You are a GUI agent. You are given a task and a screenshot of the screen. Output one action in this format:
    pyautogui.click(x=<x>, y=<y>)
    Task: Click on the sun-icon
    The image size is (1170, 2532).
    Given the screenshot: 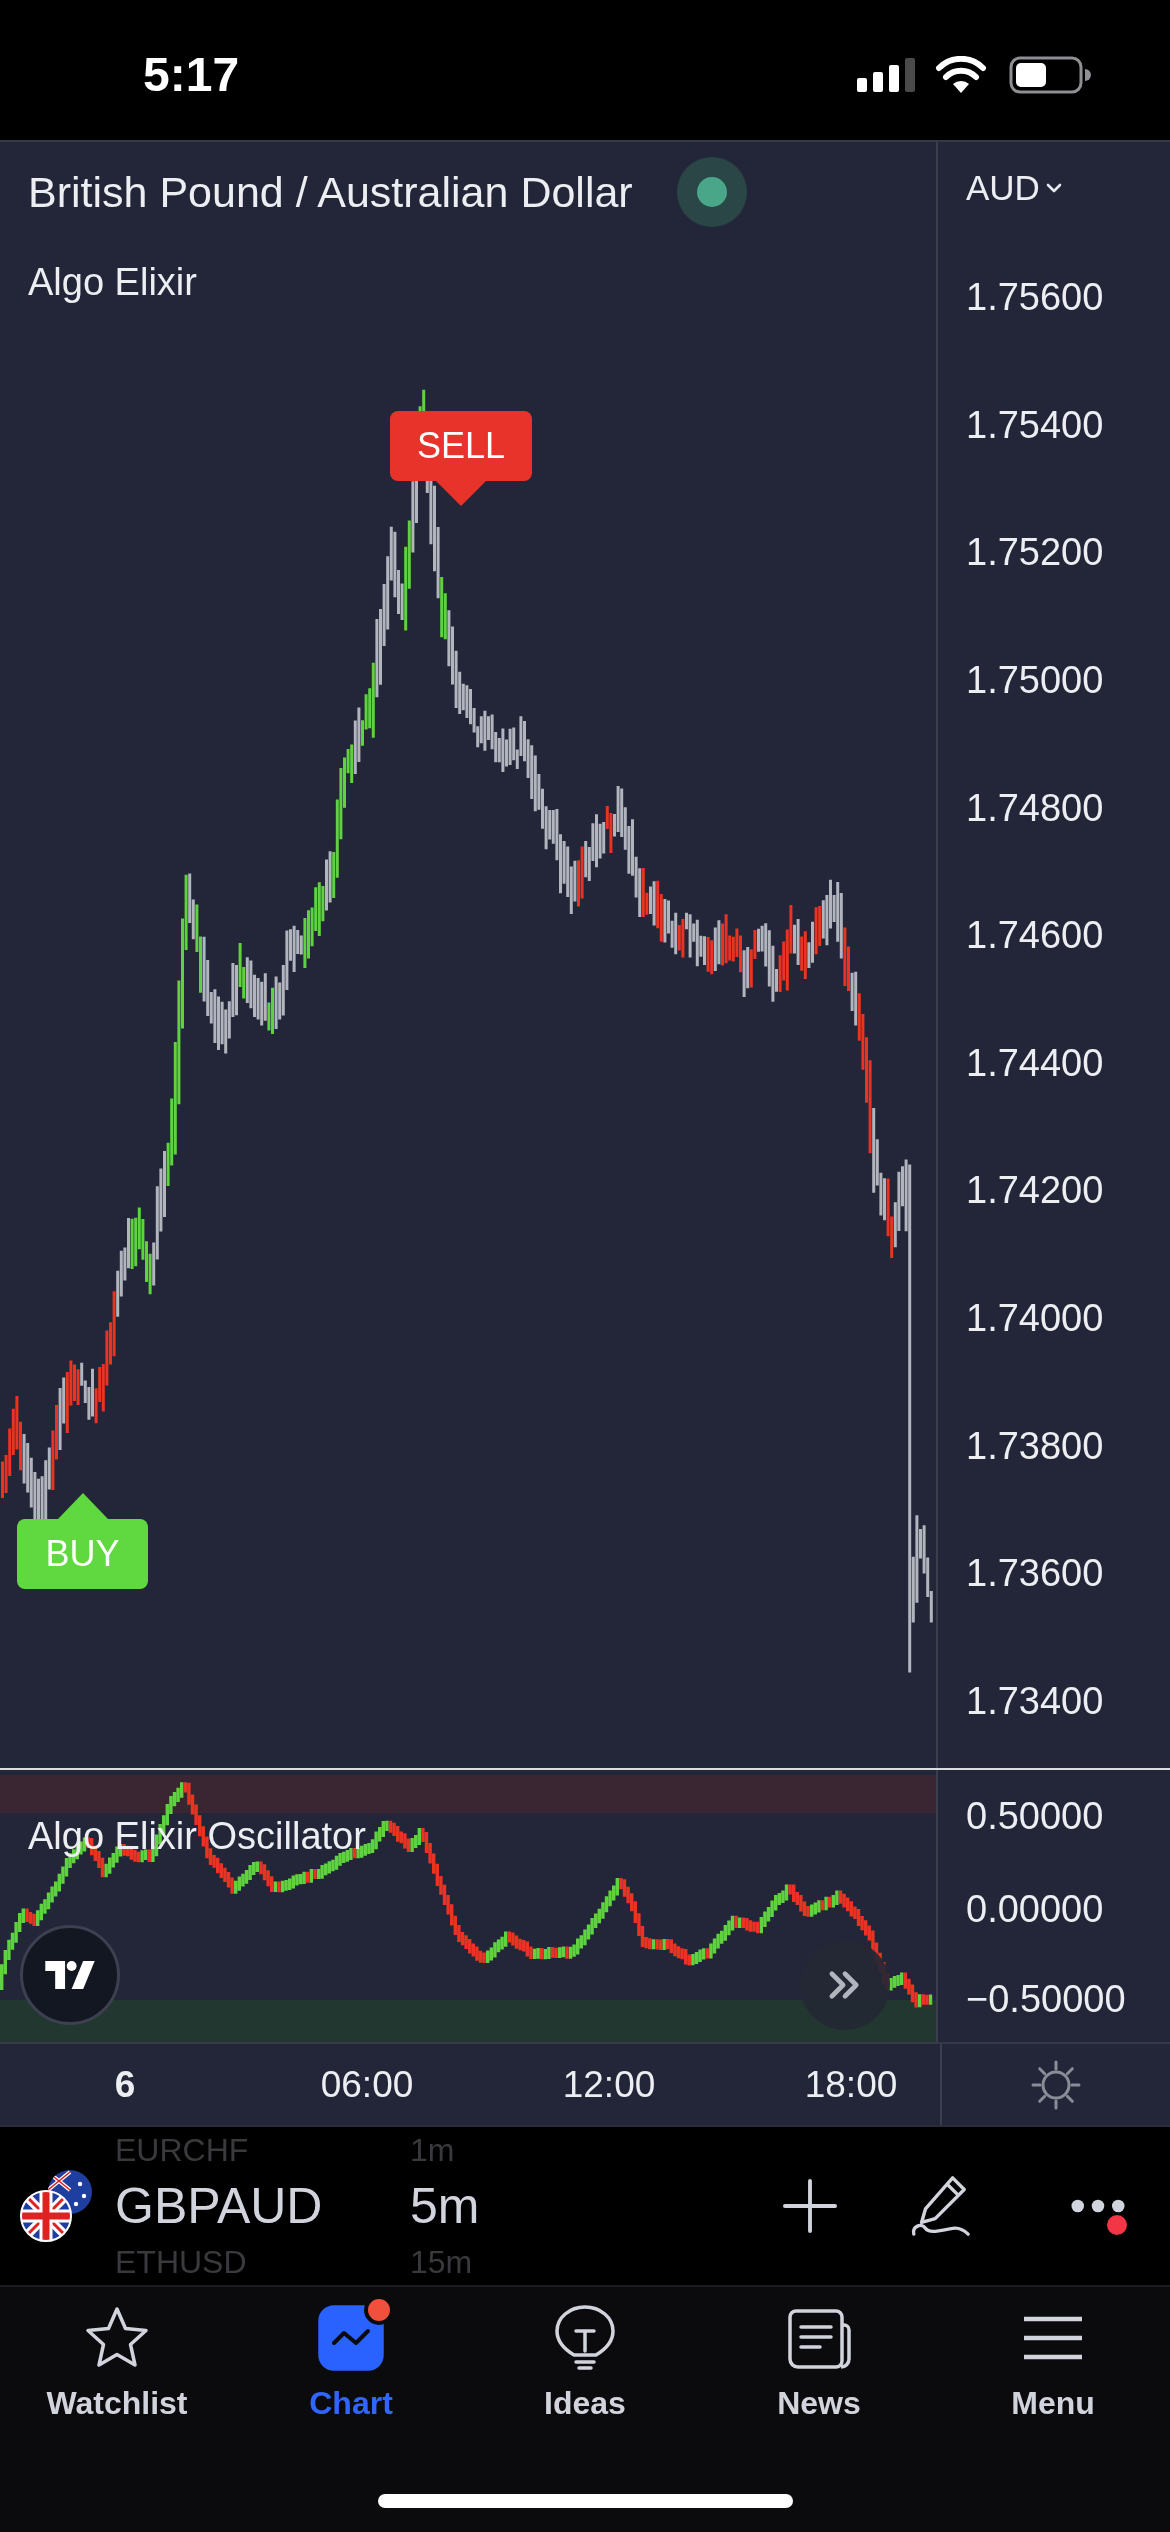 What is the action you would take?
    pyautogui.click(x=1056, y=2084)
    